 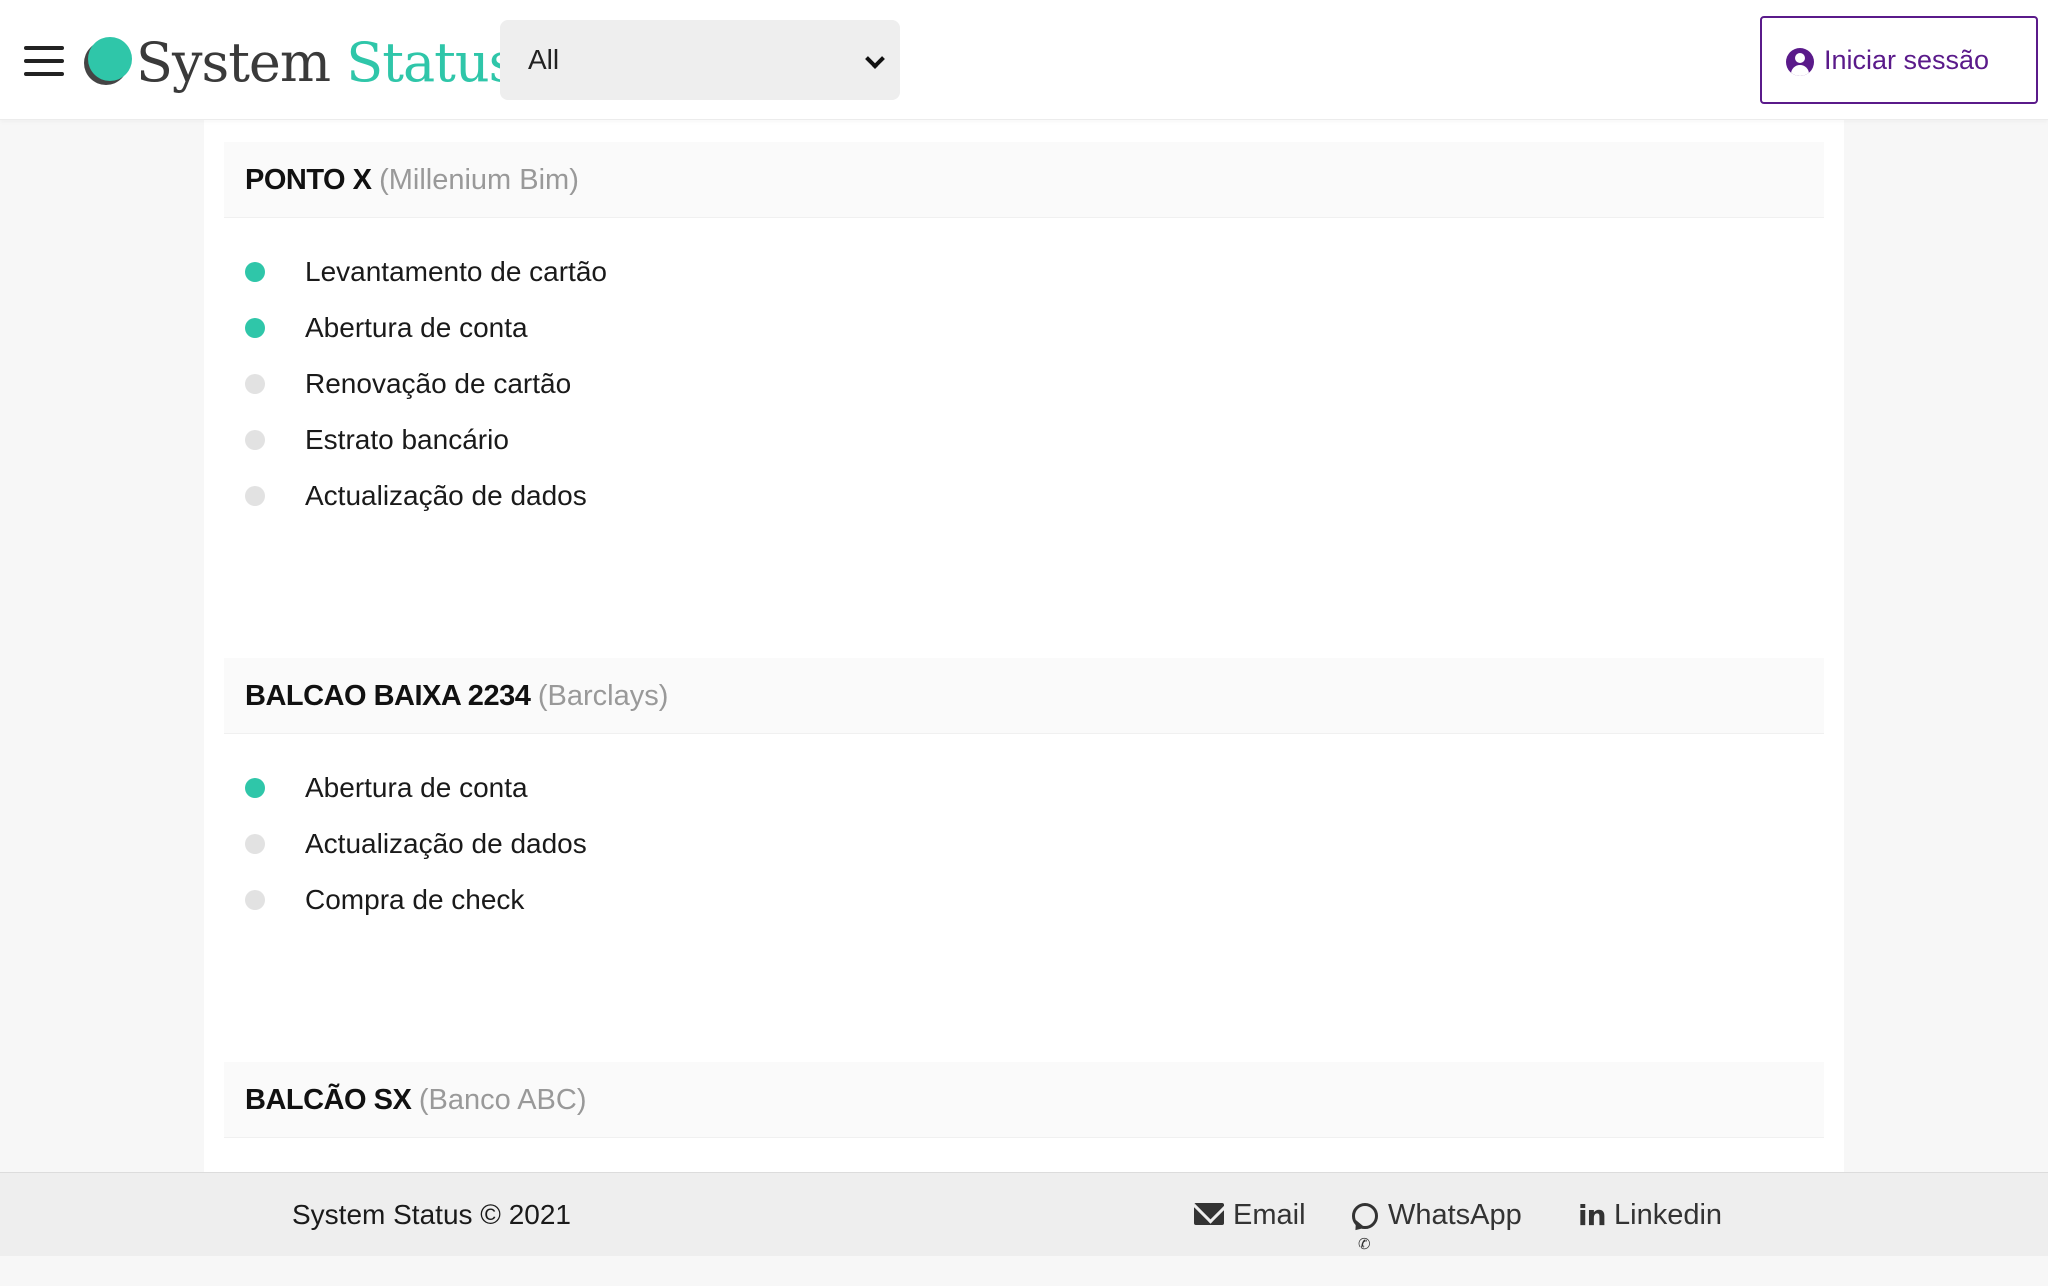 I want to click on hamburger-menu-icon, so click(x=45, y=61).